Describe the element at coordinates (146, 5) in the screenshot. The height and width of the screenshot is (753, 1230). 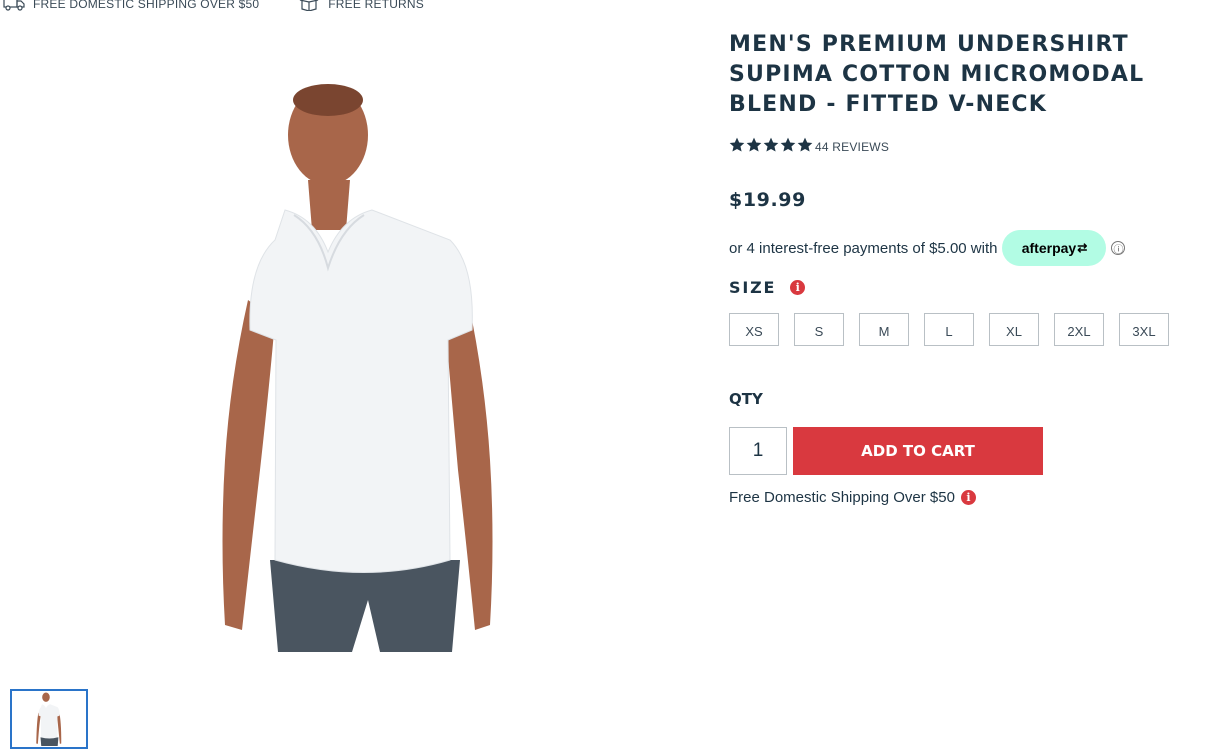
I see `promo-shipping-text: FREE DOMESTIC SHIPPING OVER $50` at that location.